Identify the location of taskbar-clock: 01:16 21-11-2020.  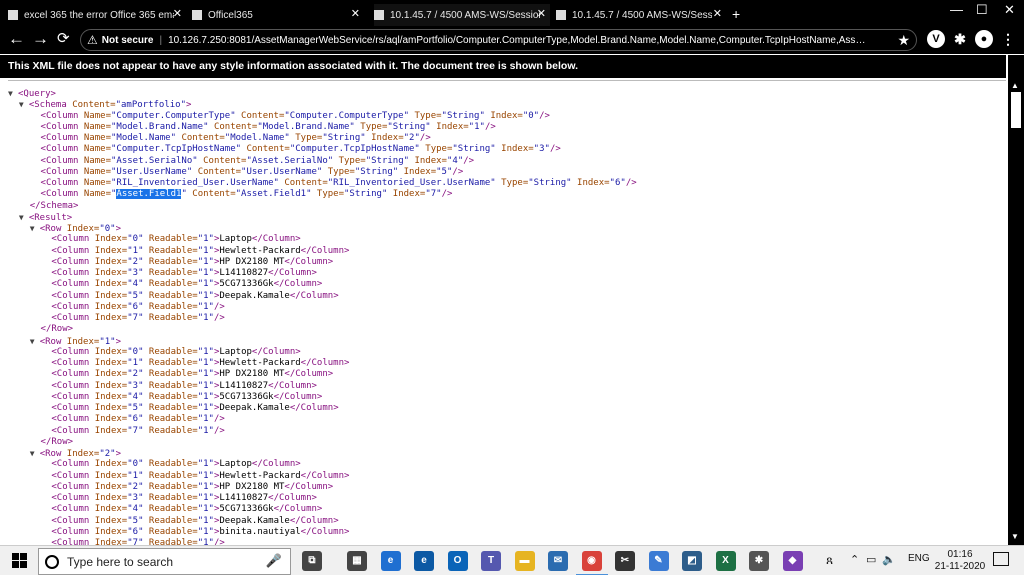
(960, 561).